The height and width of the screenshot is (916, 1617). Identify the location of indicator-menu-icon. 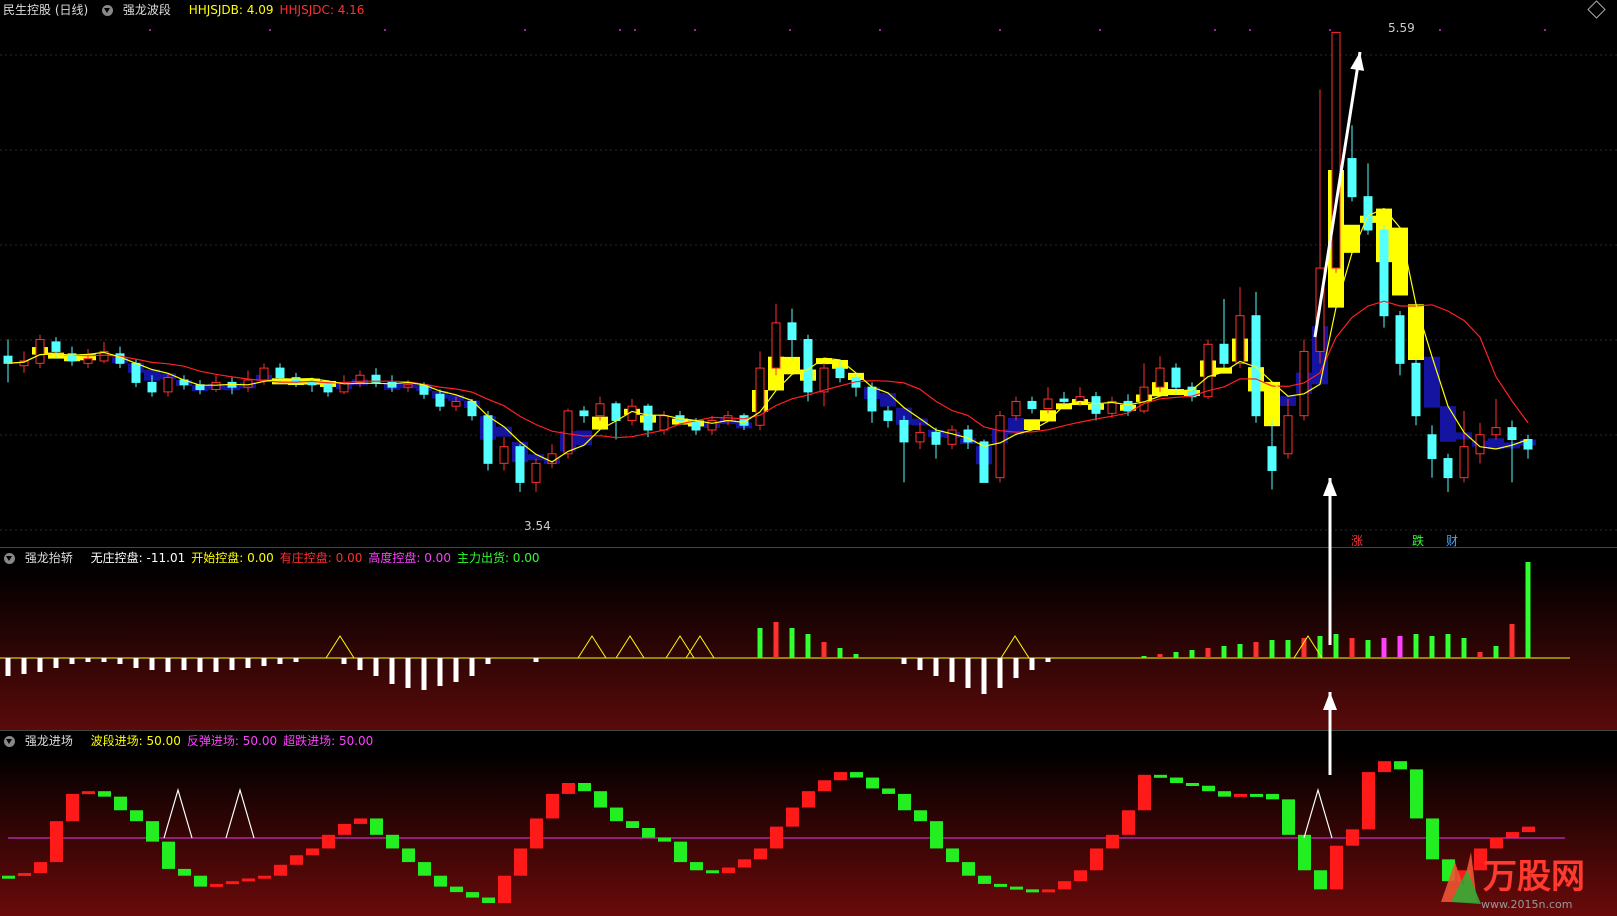
(108, 10).